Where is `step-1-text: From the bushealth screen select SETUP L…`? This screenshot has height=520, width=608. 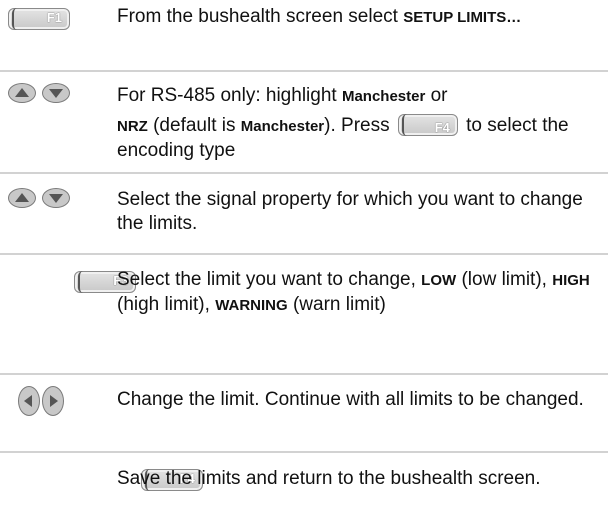
step-1-text: From the bushealth screen select SETUP L… is located at coordinates (319, 16).